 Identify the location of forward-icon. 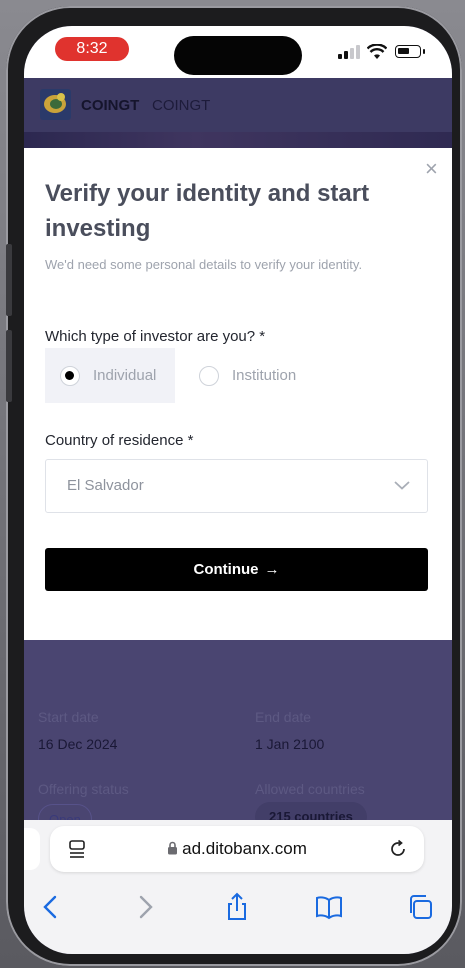
(145, 907).